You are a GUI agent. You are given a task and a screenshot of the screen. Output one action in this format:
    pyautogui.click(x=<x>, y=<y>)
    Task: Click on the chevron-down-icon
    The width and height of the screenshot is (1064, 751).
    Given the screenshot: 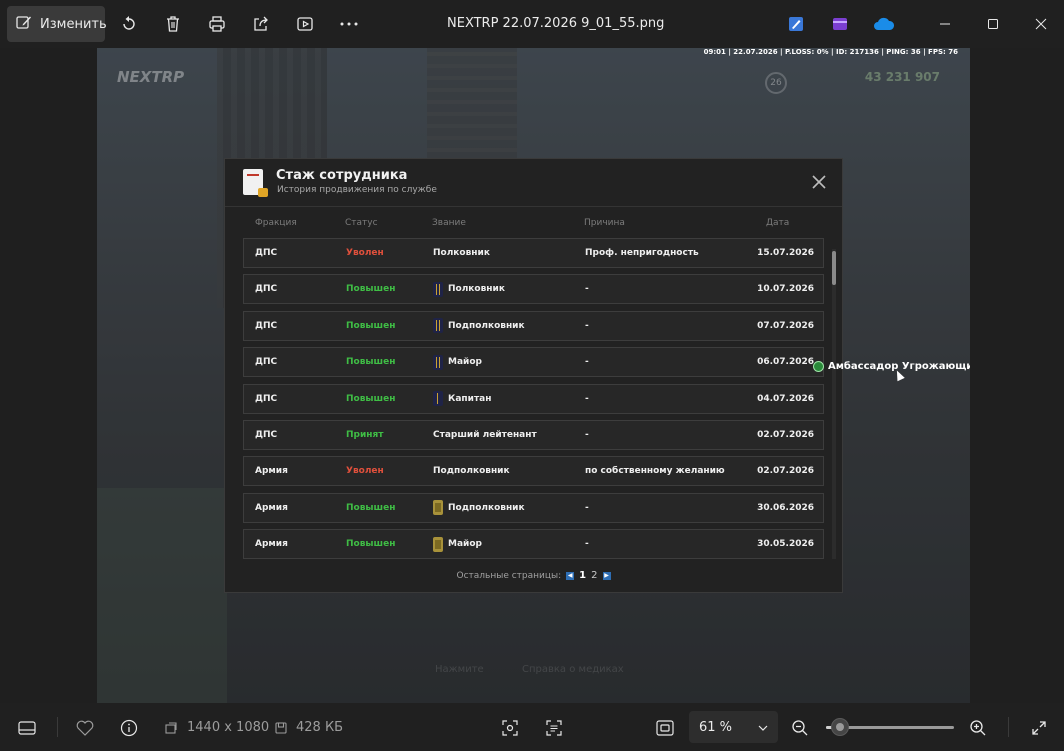 What is the action you would take?
    pyautogui.click(x=763, y=727)
    